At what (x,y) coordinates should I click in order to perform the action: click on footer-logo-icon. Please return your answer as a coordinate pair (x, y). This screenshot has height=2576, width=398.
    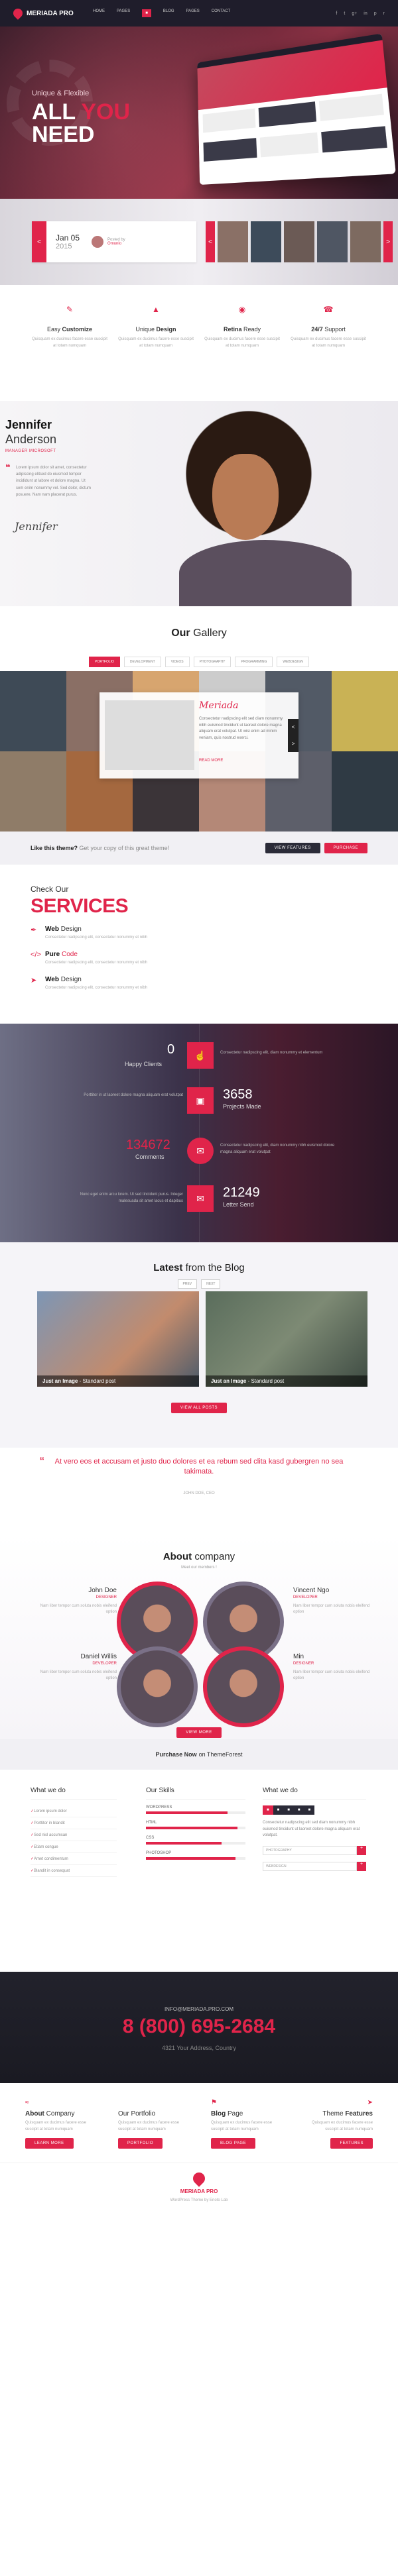
    Looking at the image, I should click on (199, 2178).